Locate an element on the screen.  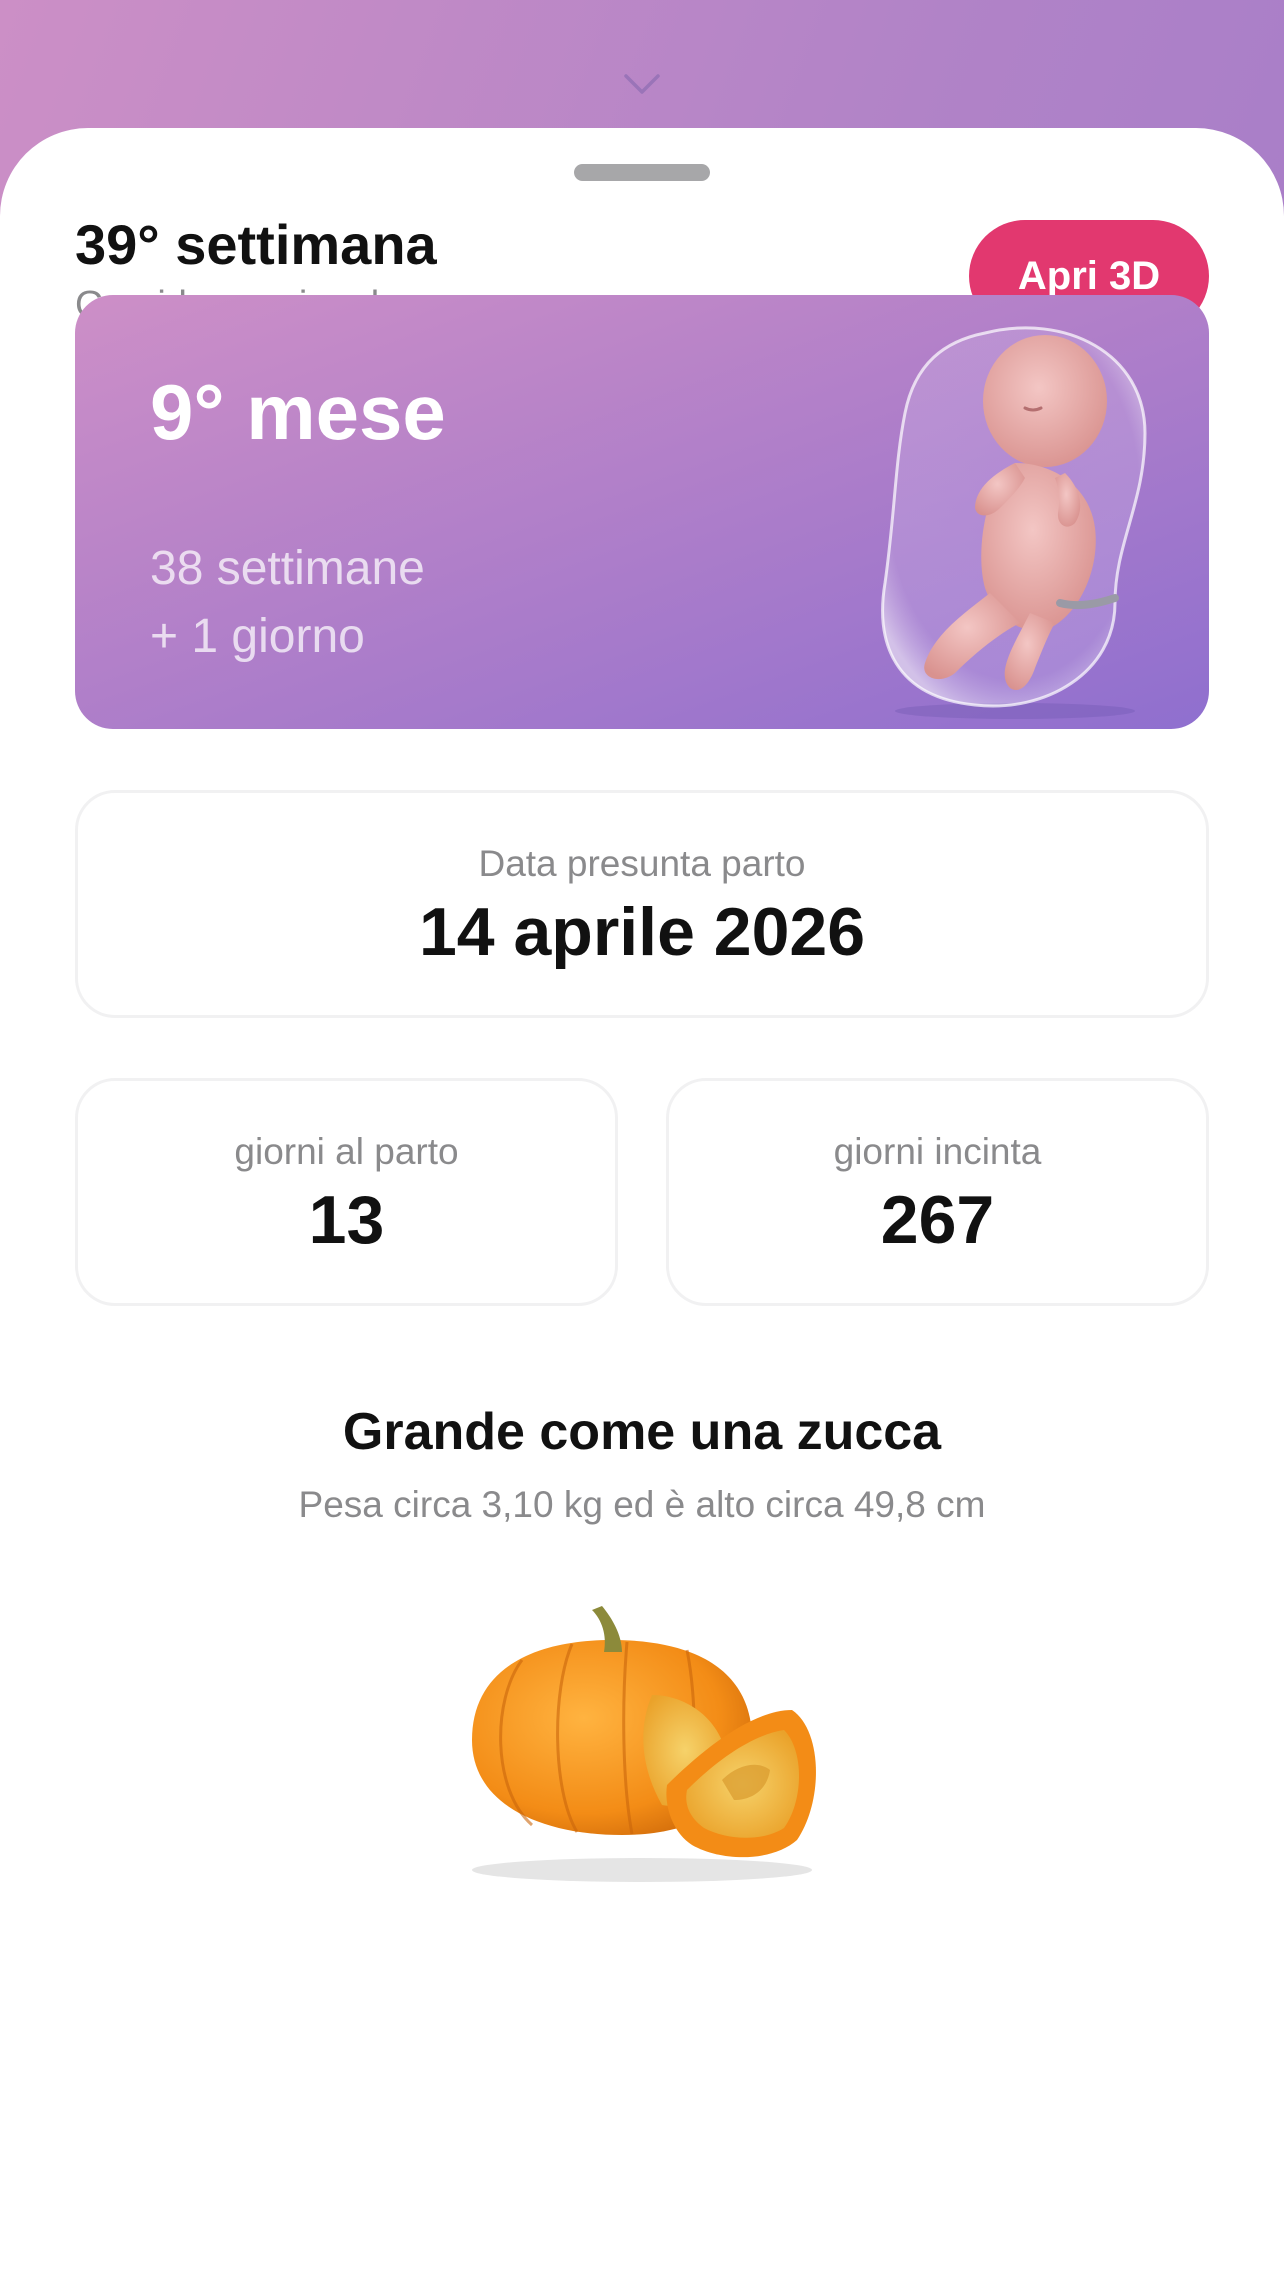
month-detail: 38 settimane + 1 giorno is located at coordinates (287, 603).